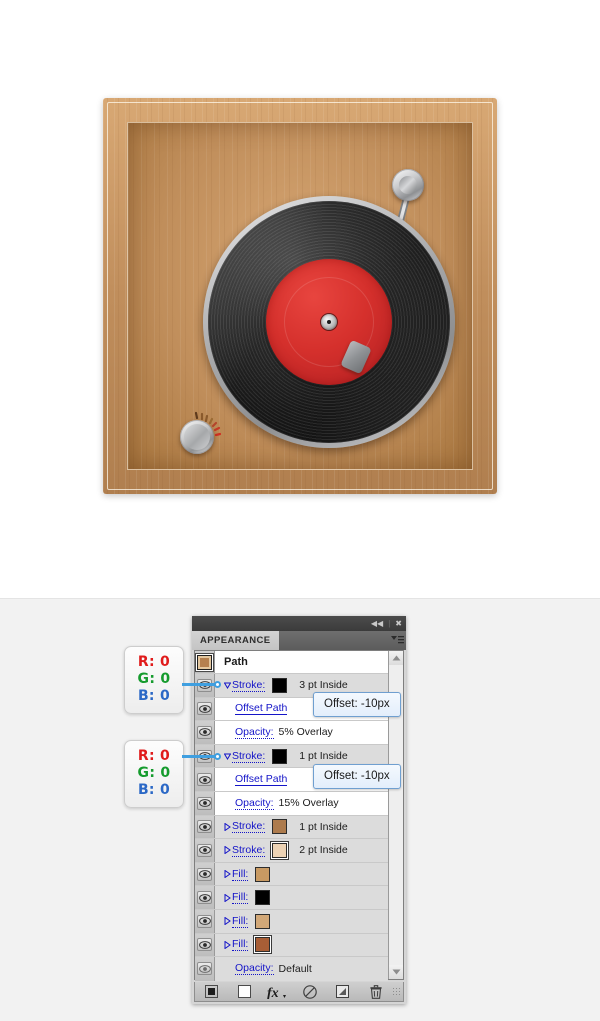  What do you see at coordinates (217, 684) in the screenshot?
I see `callout-1-leader-endpoint` at bounding box center [217, 684].